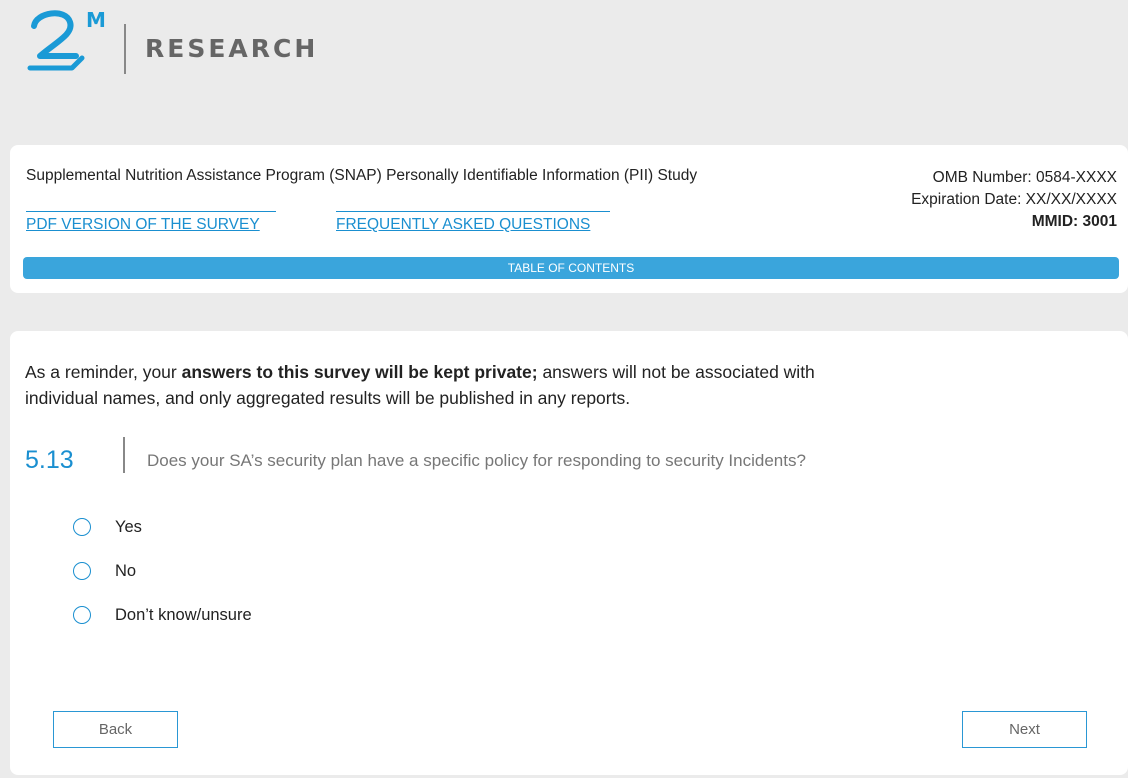 Image resolution: width=1128 pixels, height=778 pixels. Describe the element at coordinates (571, 268) in the screenshot. I see `table-of-contents-button: TABLE OF CONTENTS` at that location.